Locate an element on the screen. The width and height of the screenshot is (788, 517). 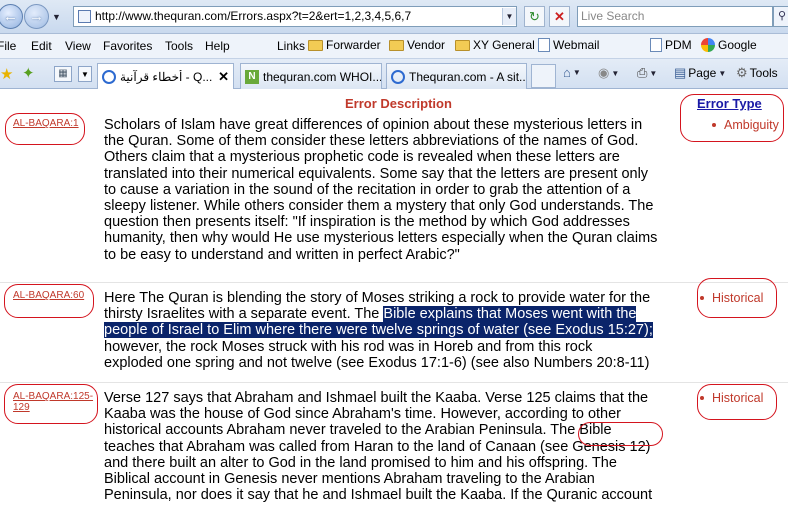
printer-icon: ⎙ is located at coordinates (642, 72).